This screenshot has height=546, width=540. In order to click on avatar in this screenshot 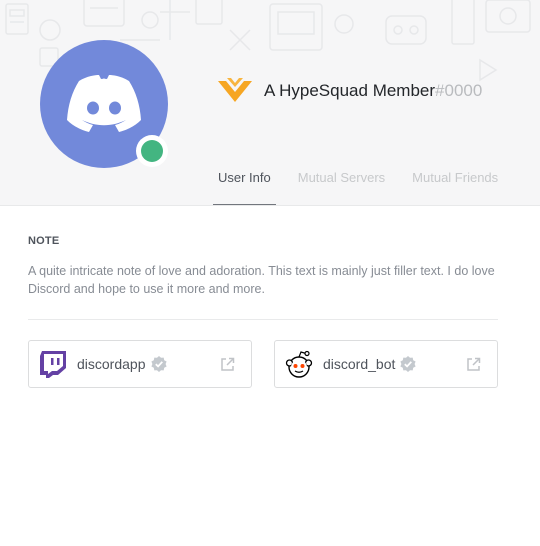, I will do `click(104, 104)`.